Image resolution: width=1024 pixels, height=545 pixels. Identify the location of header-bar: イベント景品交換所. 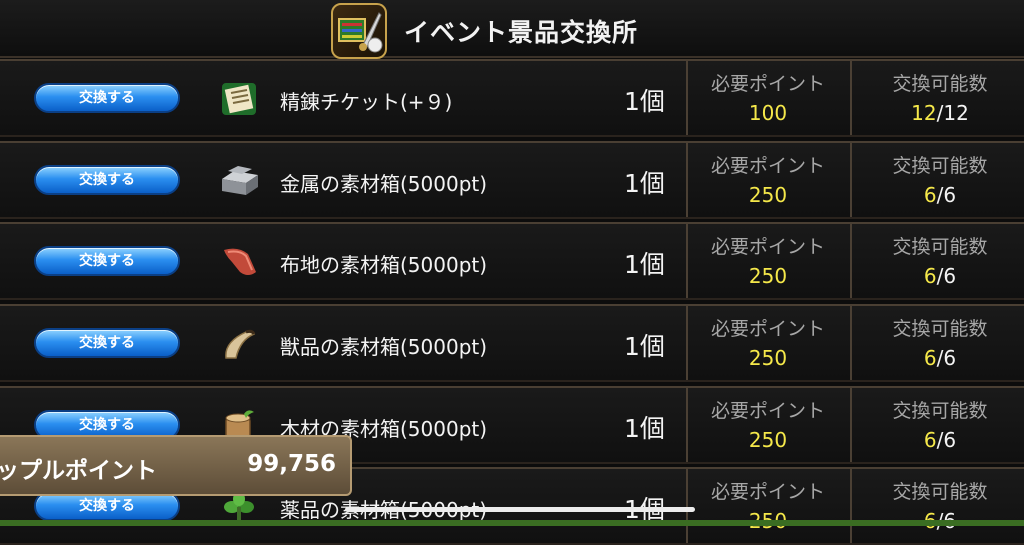
(512, 29).